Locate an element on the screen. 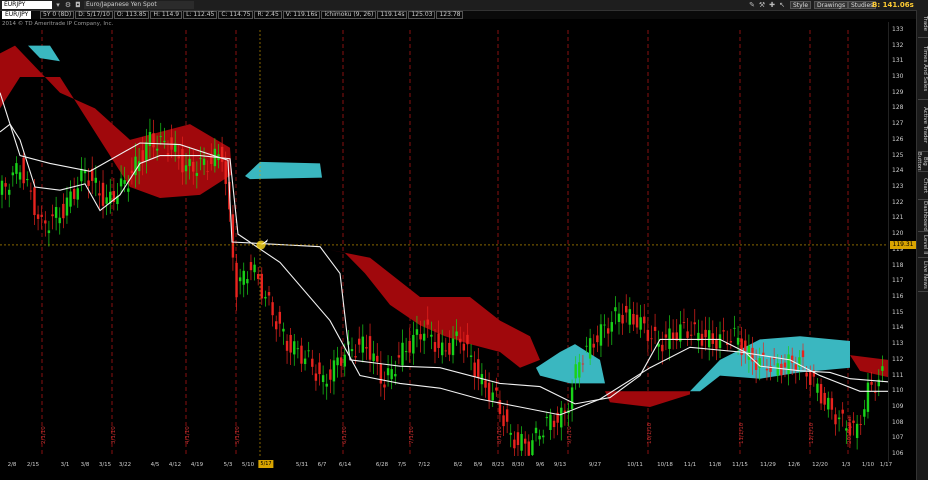 The height and width of the screenshot is (480, 928). style-button: Style is located at coordinates (801, 5).